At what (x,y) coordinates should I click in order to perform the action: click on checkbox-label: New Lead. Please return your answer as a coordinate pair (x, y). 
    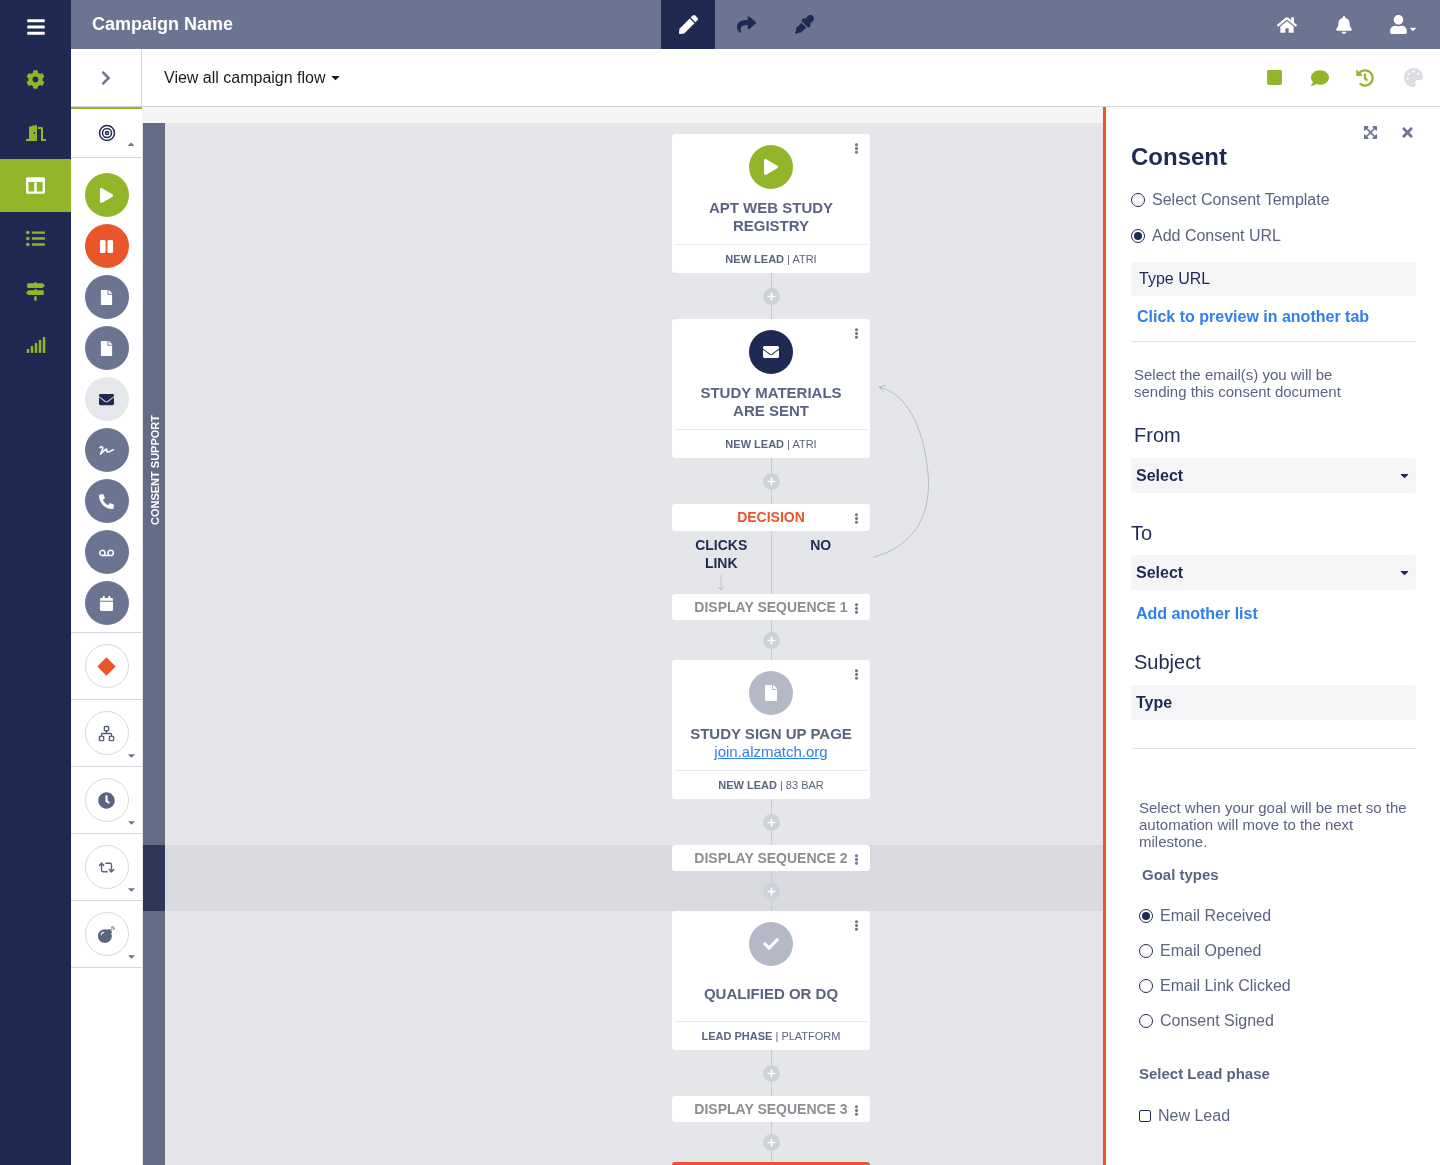
    Looking at the image, I should click on (1194, 1116).